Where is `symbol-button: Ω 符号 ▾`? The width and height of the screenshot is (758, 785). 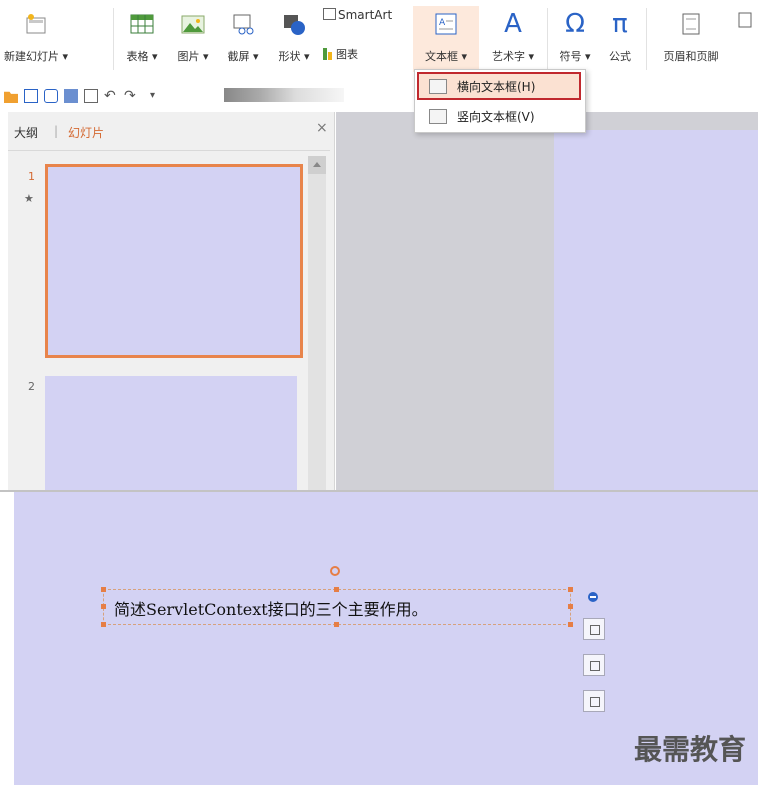 symbol-button: Ω 符号 ▾ is located at coordinates (575, 39).